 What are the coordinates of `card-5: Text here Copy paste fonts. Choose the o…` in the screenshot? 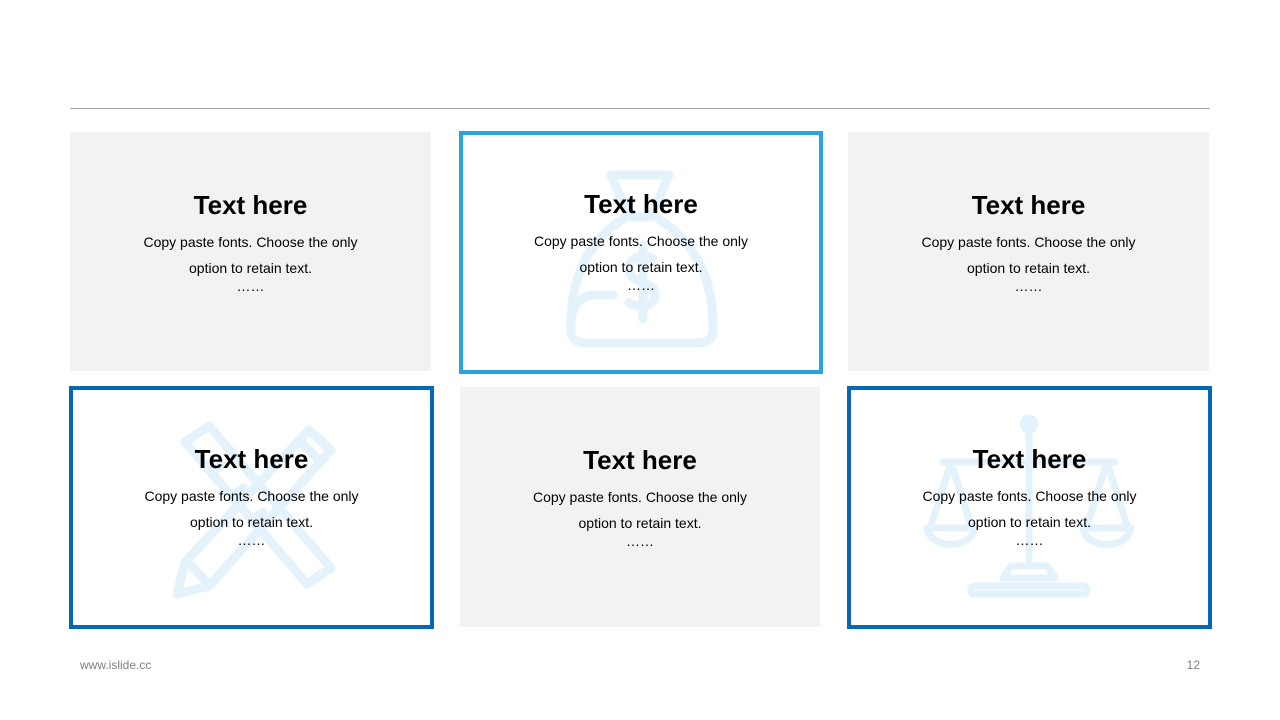 It's located at (640, 507).